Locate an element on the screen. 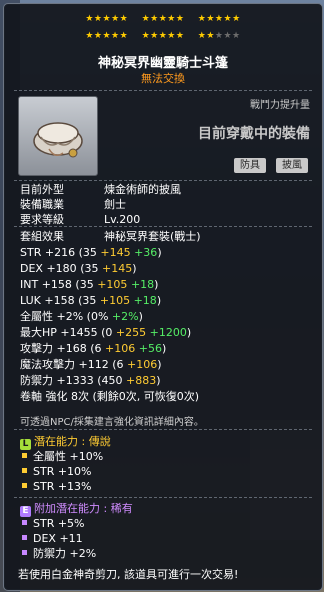  info-row: 裝備職業 劍士 is located at coordinates (73, 204).